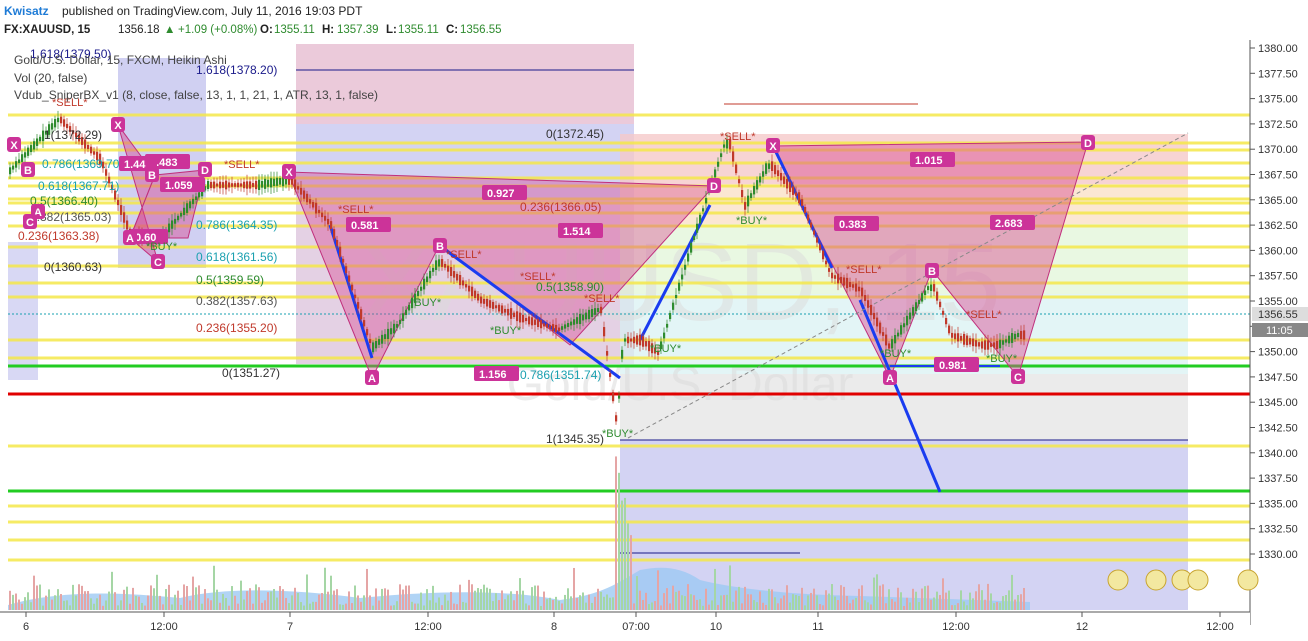 Image resolution: width=1308 pixels, height=641 pixels. Describe the element at coordinates (236, 225) in the screenshot. I see `fib-mid-0786: 0.786(1364.35)` at that location.